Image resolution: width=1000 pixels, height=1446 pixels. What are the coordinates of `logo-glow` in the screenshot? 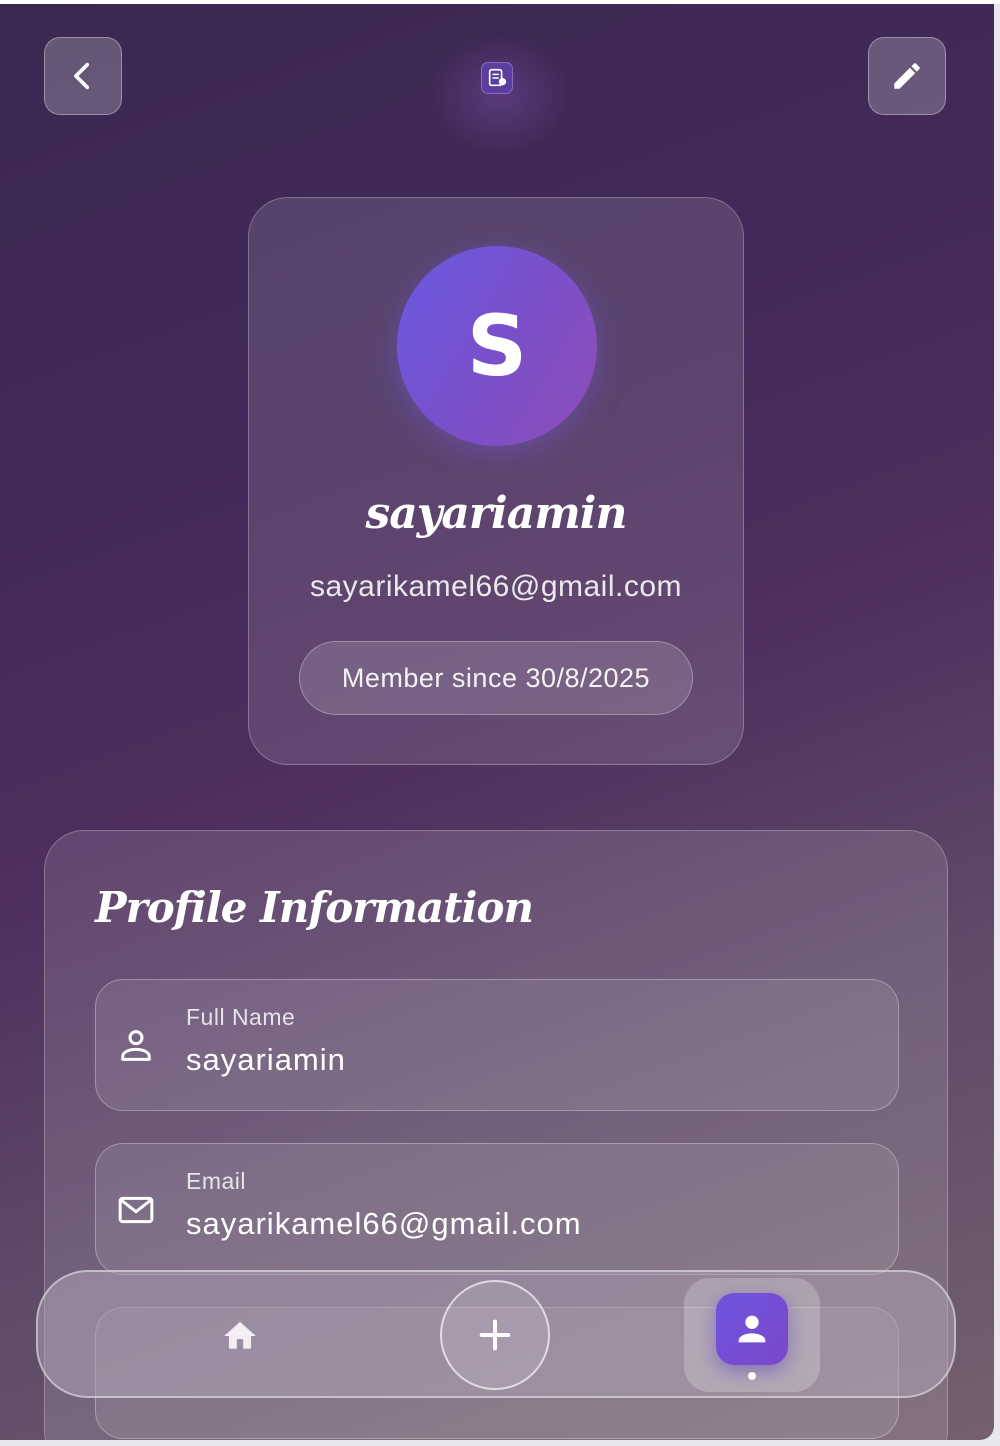 It's located at (500, 94).